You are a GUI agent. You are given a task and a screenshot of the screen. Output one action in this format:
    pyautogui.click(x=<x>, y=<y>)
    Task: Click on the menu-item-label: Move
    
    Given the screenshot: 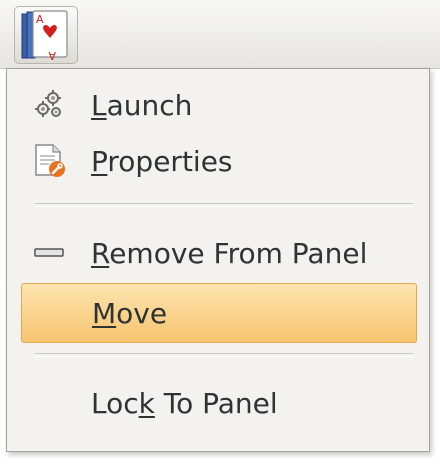 What is the action you would take?
    pyautogui.click(x=130, y=313)
    